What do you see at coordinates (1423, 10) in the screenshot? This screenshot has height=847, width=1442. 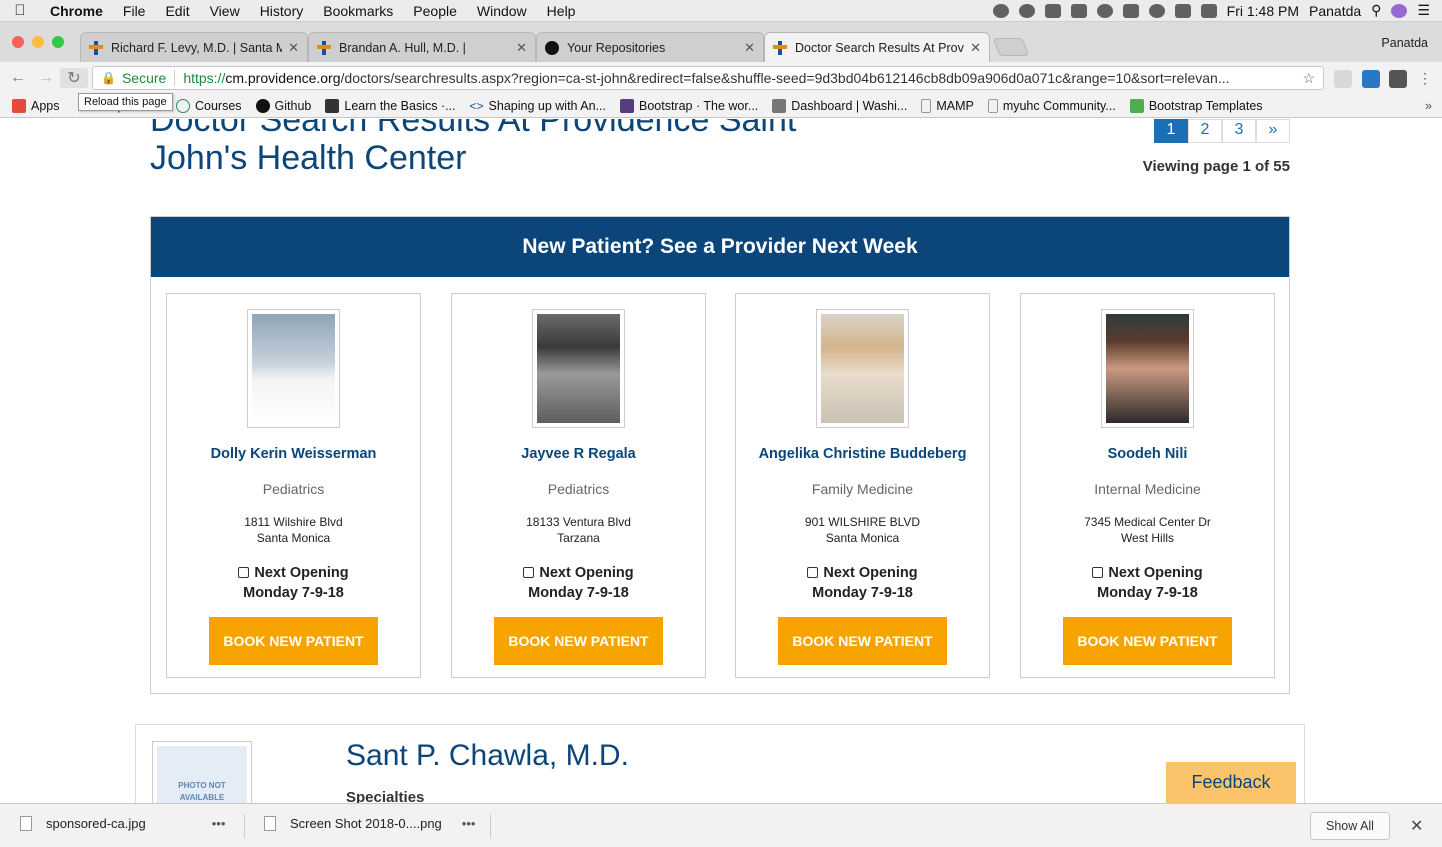 I see `notification-center-icon: ☰` at bounding box center [1423, 10].